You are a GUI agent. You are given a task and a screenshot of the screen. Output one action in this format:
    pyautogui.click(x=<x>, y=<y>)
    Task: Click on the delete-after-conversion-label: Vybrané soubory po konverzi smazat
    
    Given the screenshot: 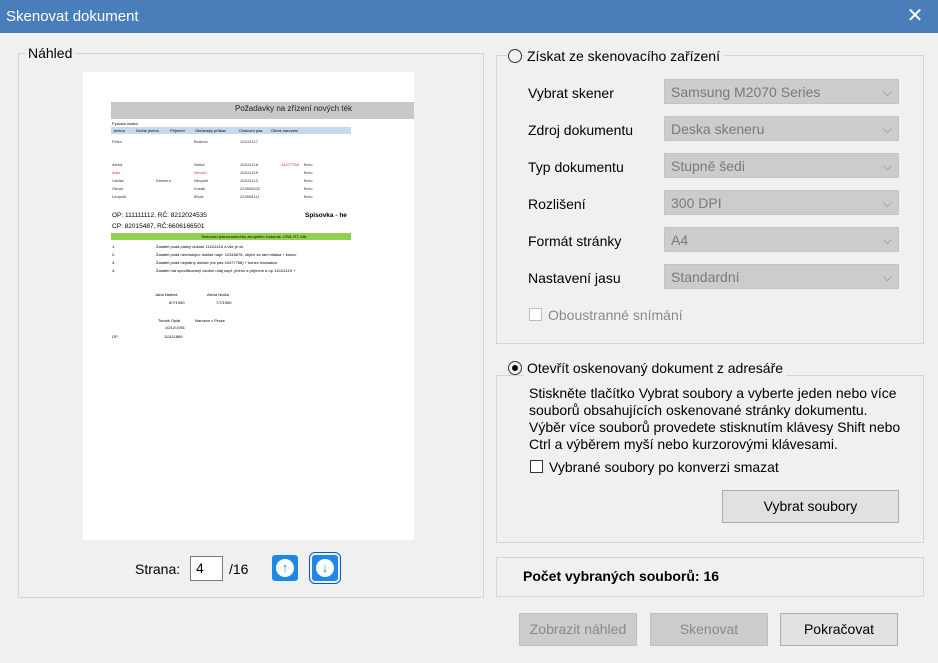 What is the action you would take?
    pyautogui.click(x=664, y=467)
    